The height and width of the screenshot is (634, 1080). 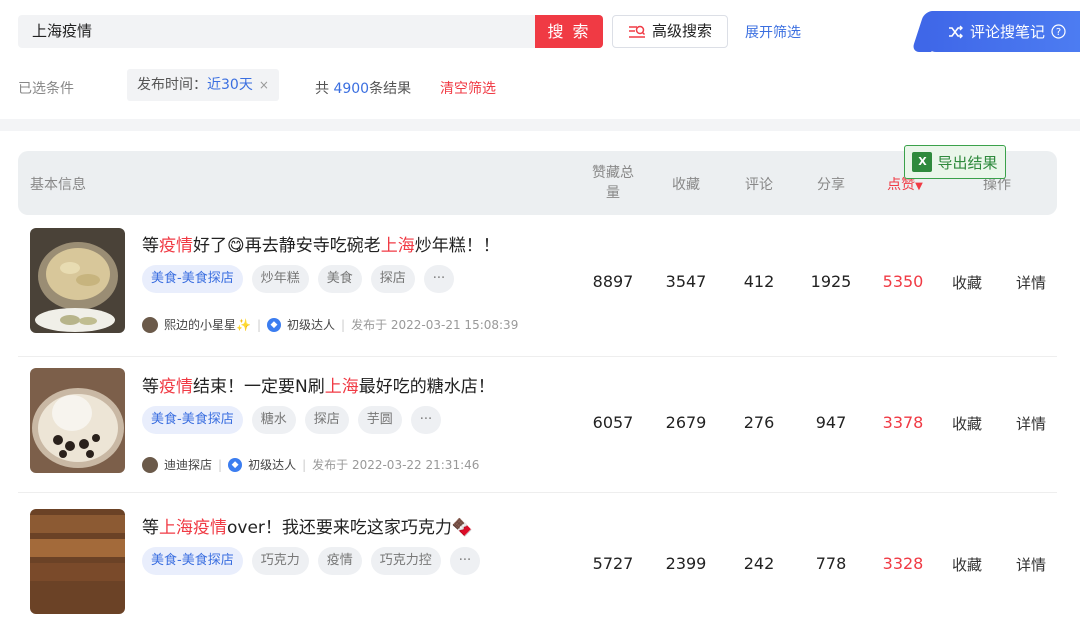 I want to click on post-title: 等上海疫情over！我还要来吃这家巧克力🍫, so click(x=307, y=525).